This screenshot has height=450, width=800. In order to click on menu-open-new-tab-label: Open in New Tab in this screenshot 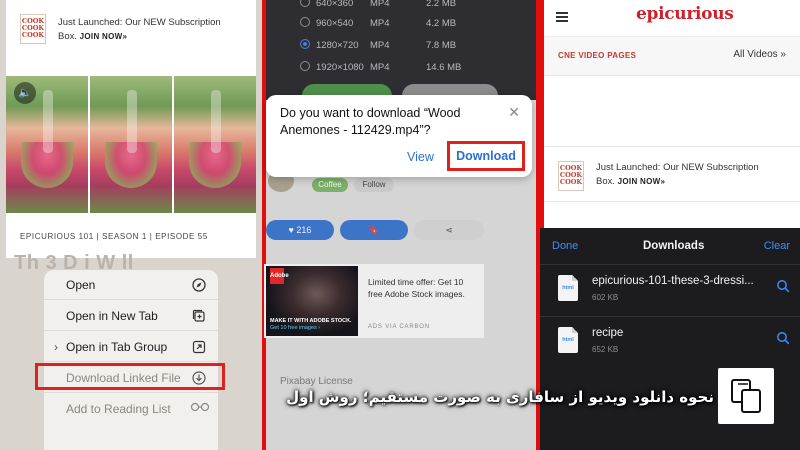, I will do `click(112, 316)`.